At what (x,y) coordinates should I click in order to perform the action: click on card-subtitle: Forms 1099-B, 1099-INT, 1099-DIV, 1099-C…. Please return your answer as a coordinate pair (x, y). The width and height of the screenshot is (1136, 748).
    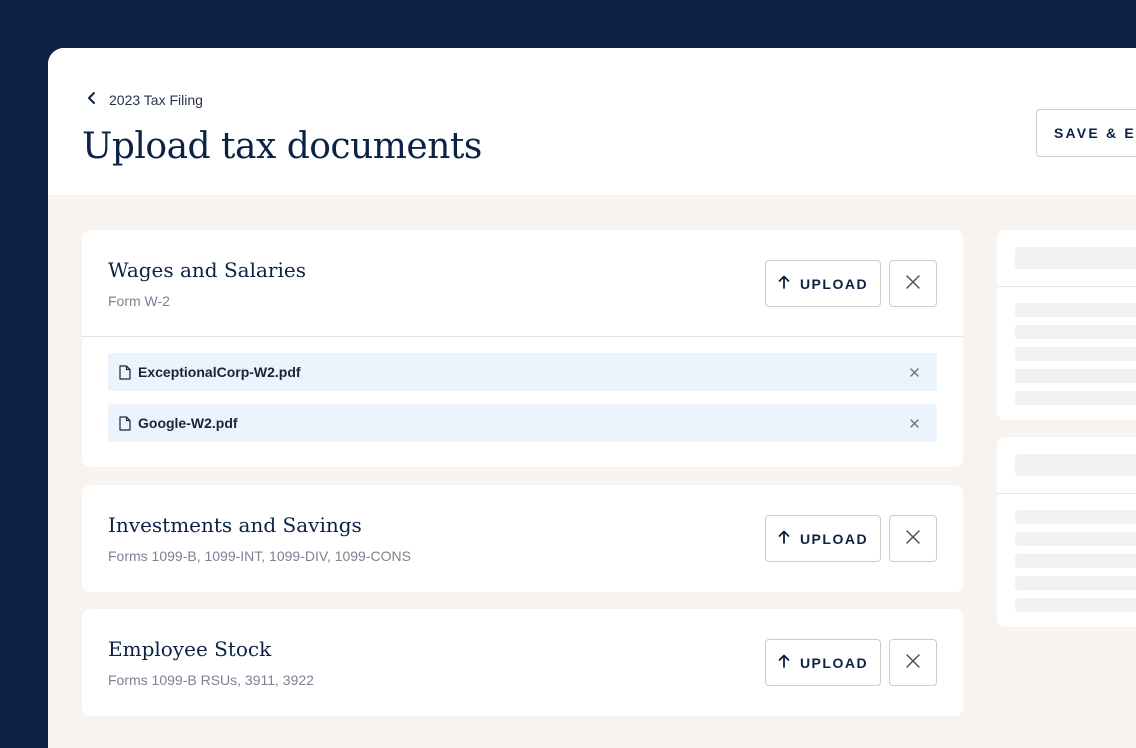
    Looking at the image, I should click on (259, 556).